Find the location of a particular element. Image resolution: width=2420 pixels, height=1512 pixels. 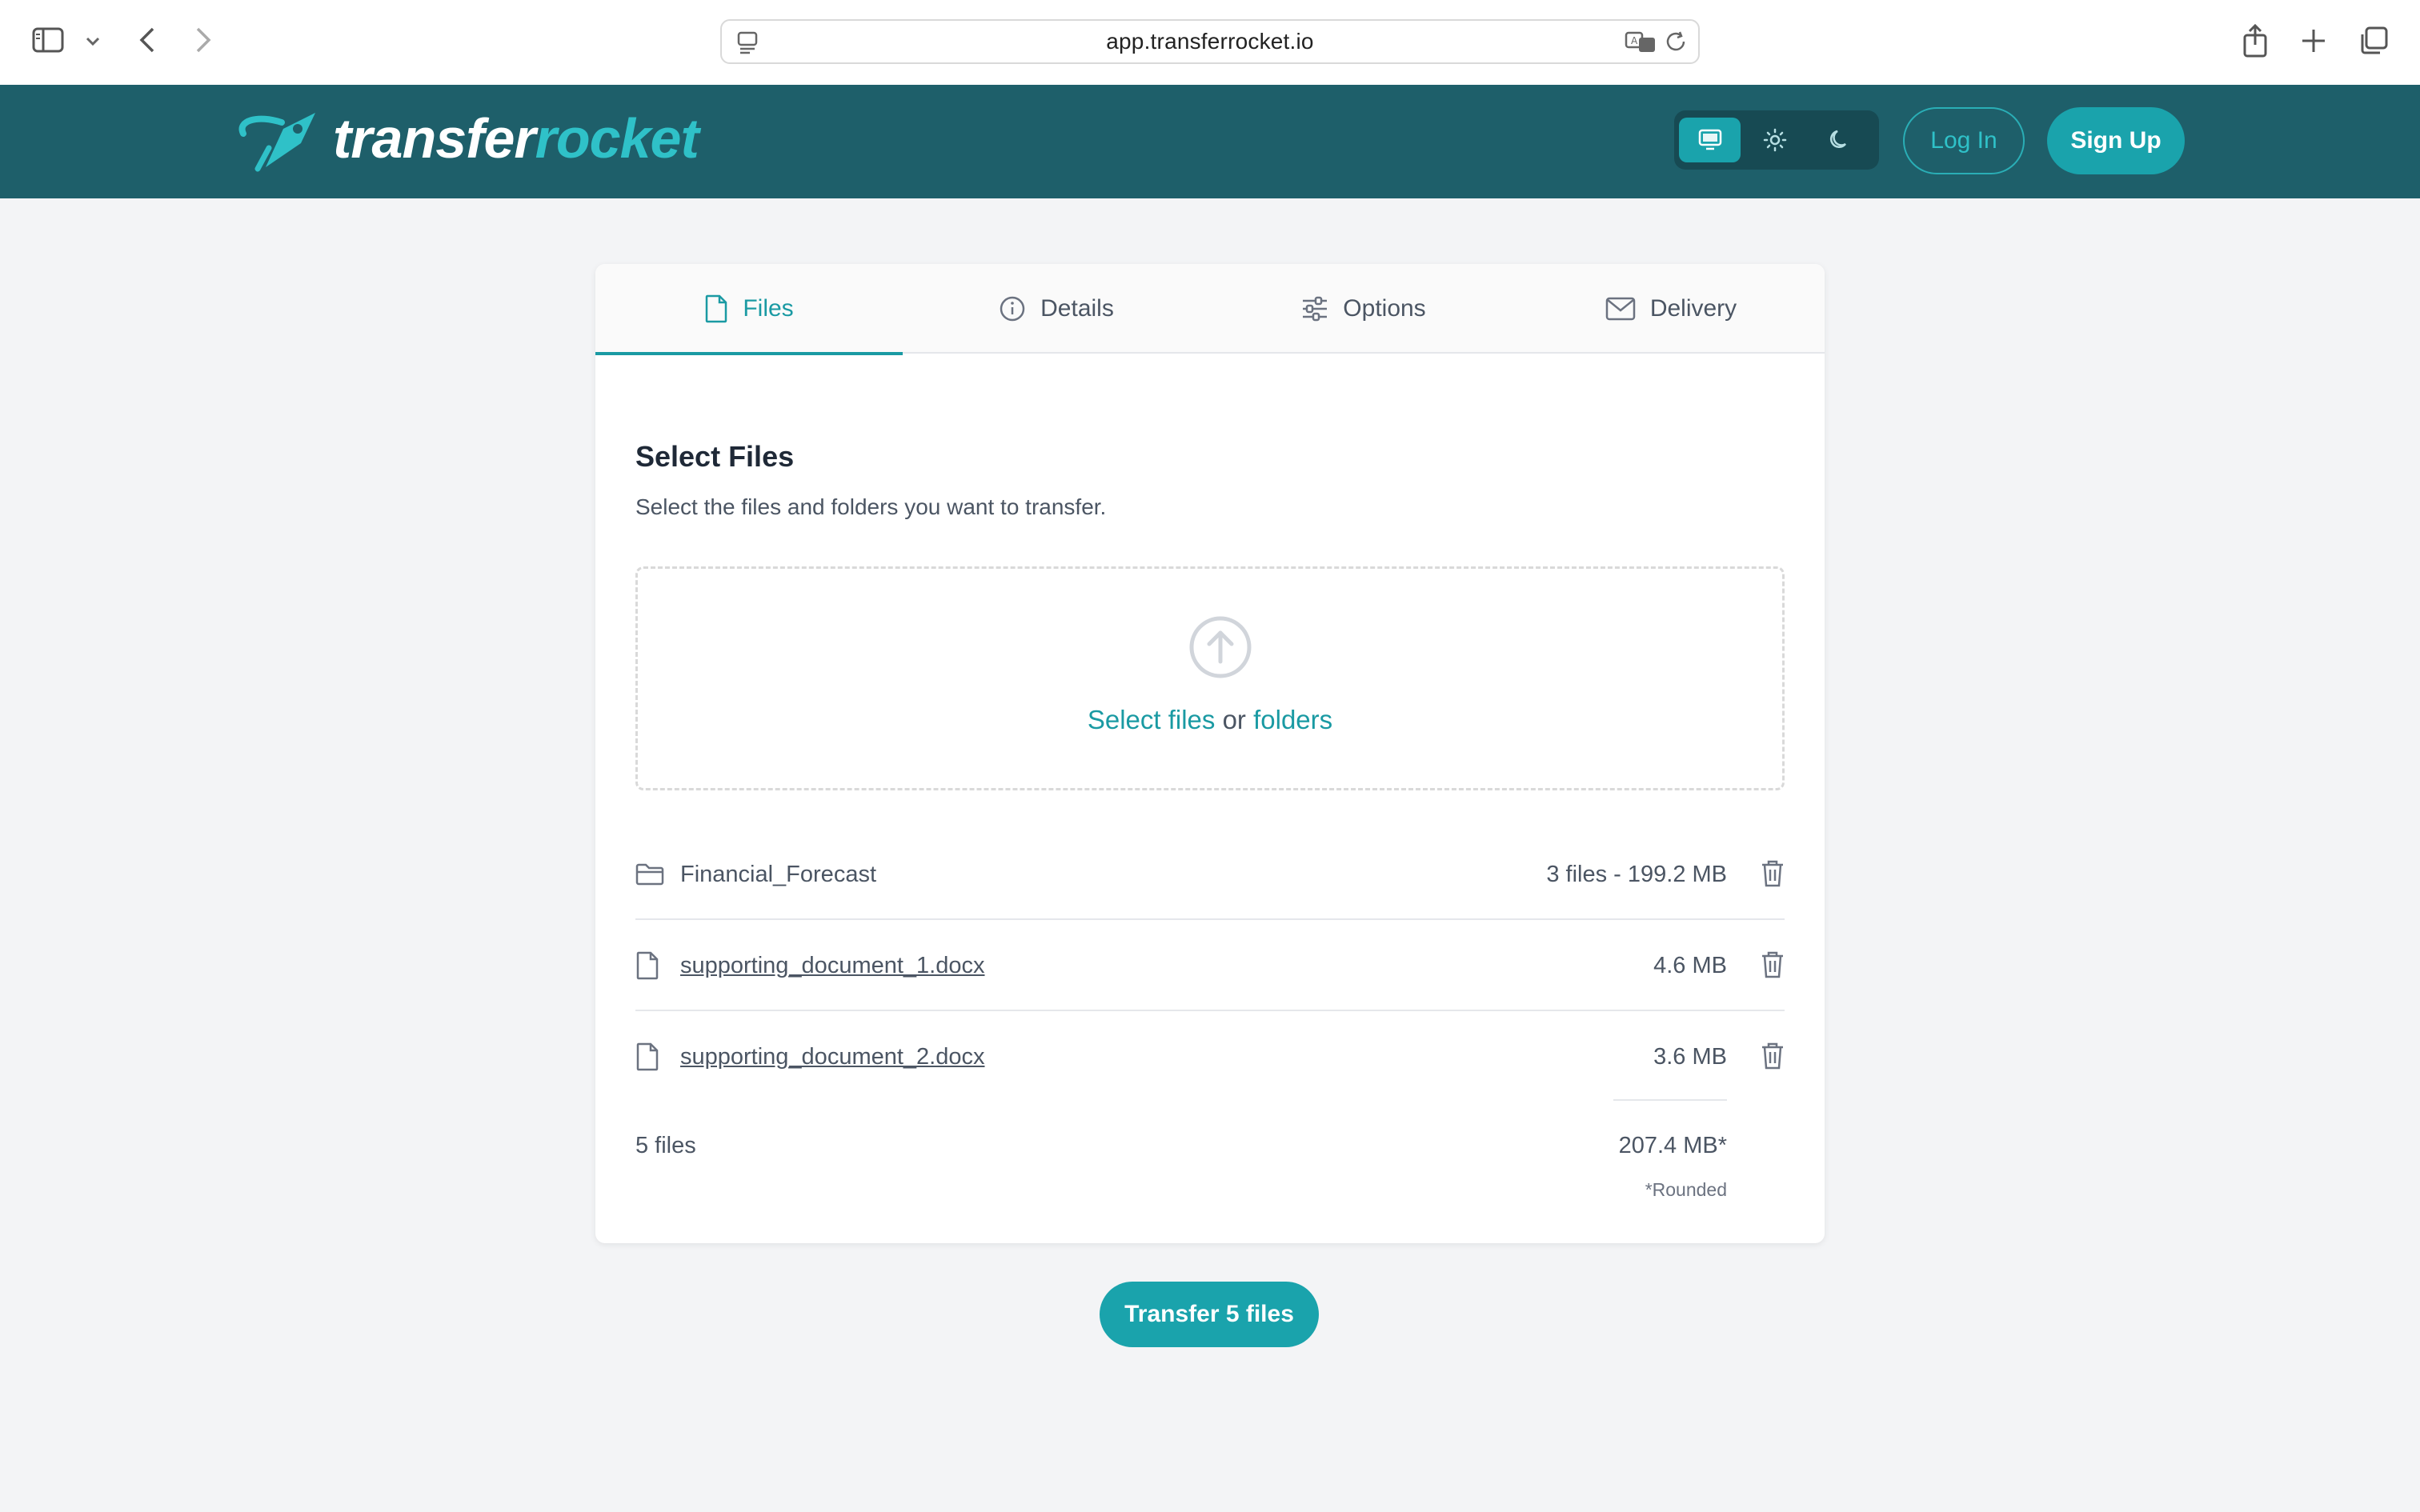

section-title: Select Files is located at coordinates (715, 456).